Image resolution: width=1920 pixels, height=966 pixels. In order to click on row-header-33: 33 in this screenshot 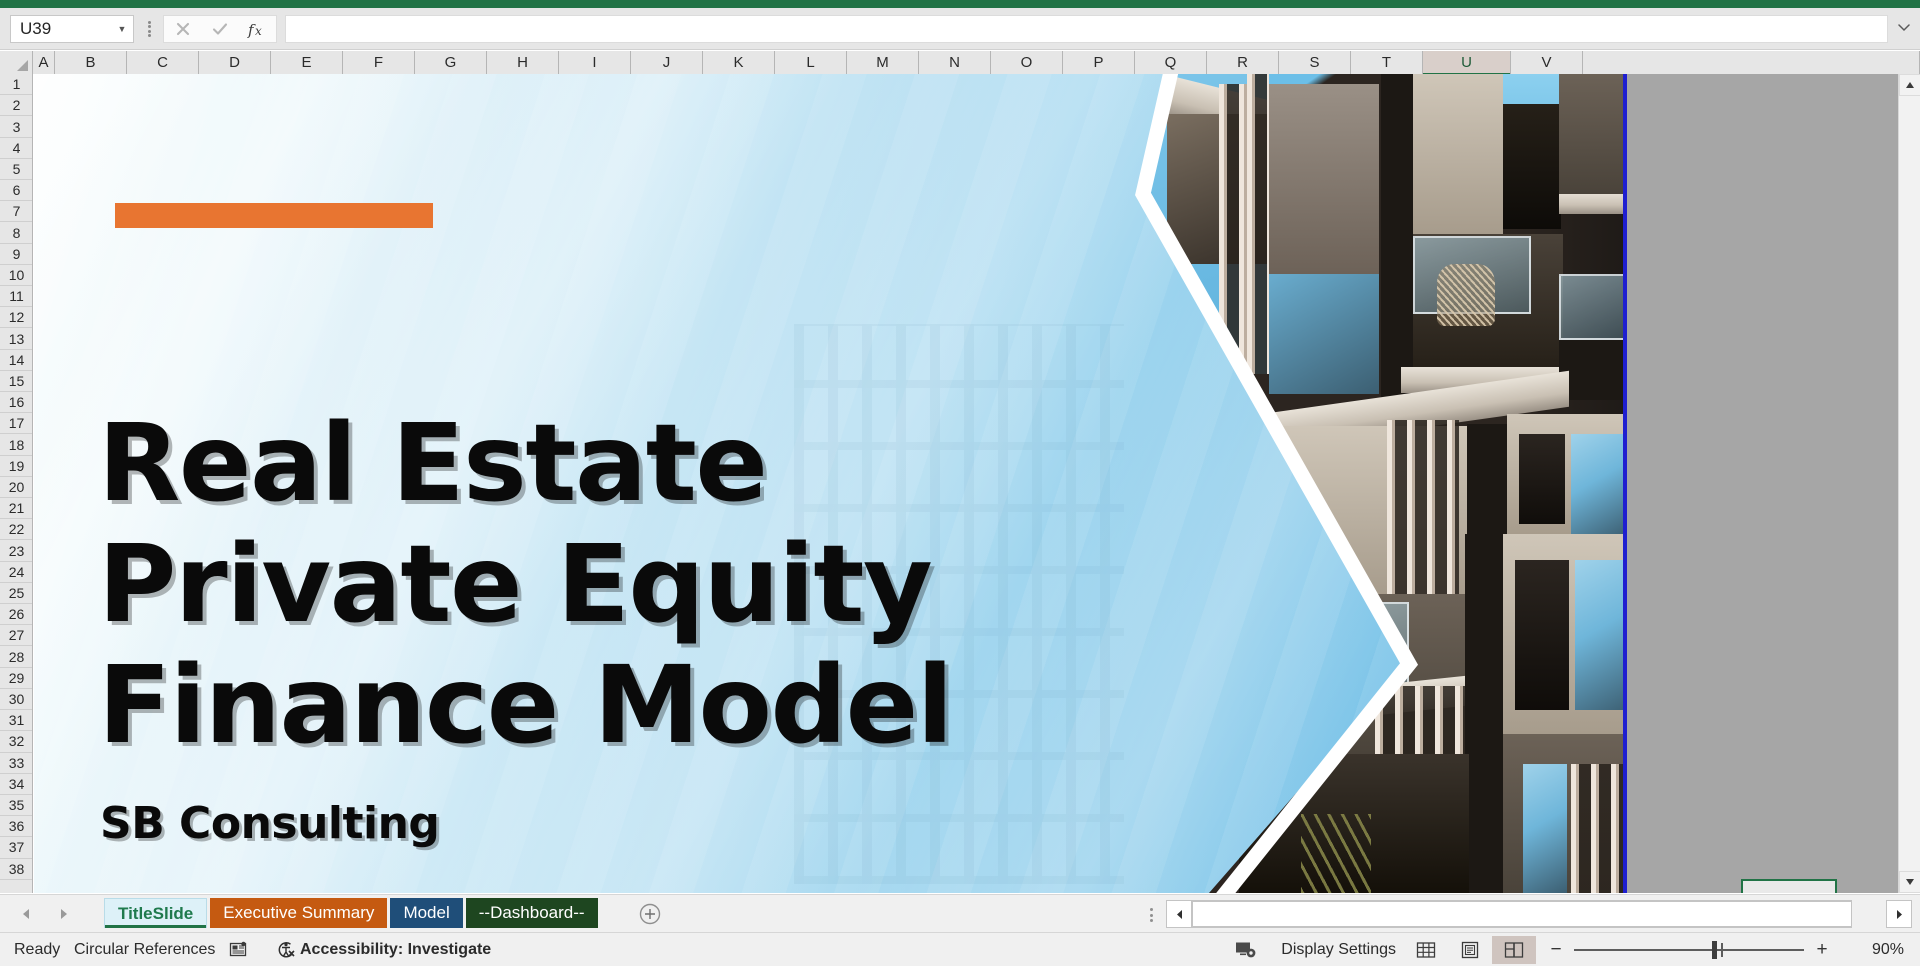, I will do `click(16, 763)`.